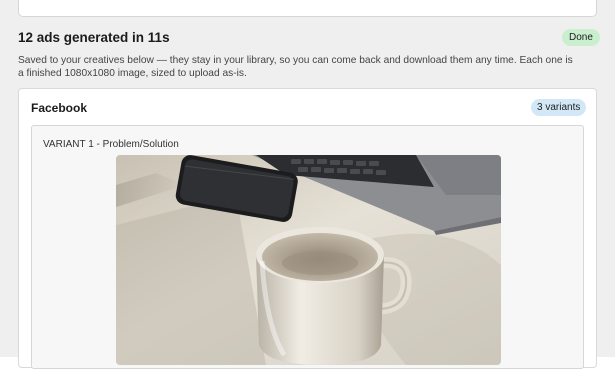  What do you see at coordinates (581, 37) in the screenshot?
I see `done-status-badge: Done` at bounding box center [581, 37].